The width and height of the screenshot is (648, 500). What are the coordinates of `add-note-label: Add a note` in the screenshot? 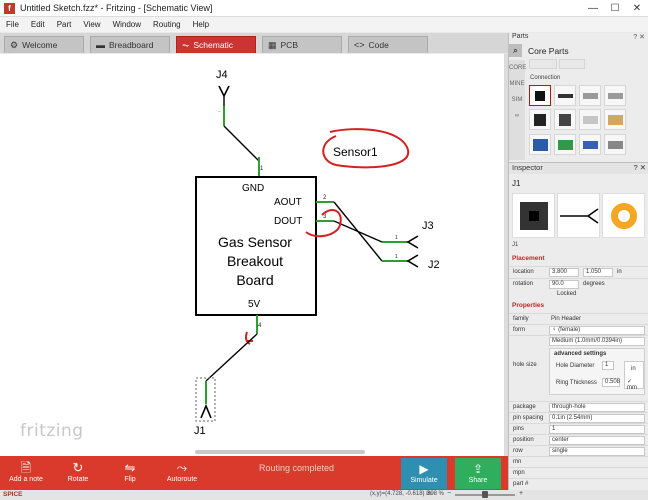 It's located at (26, 479).